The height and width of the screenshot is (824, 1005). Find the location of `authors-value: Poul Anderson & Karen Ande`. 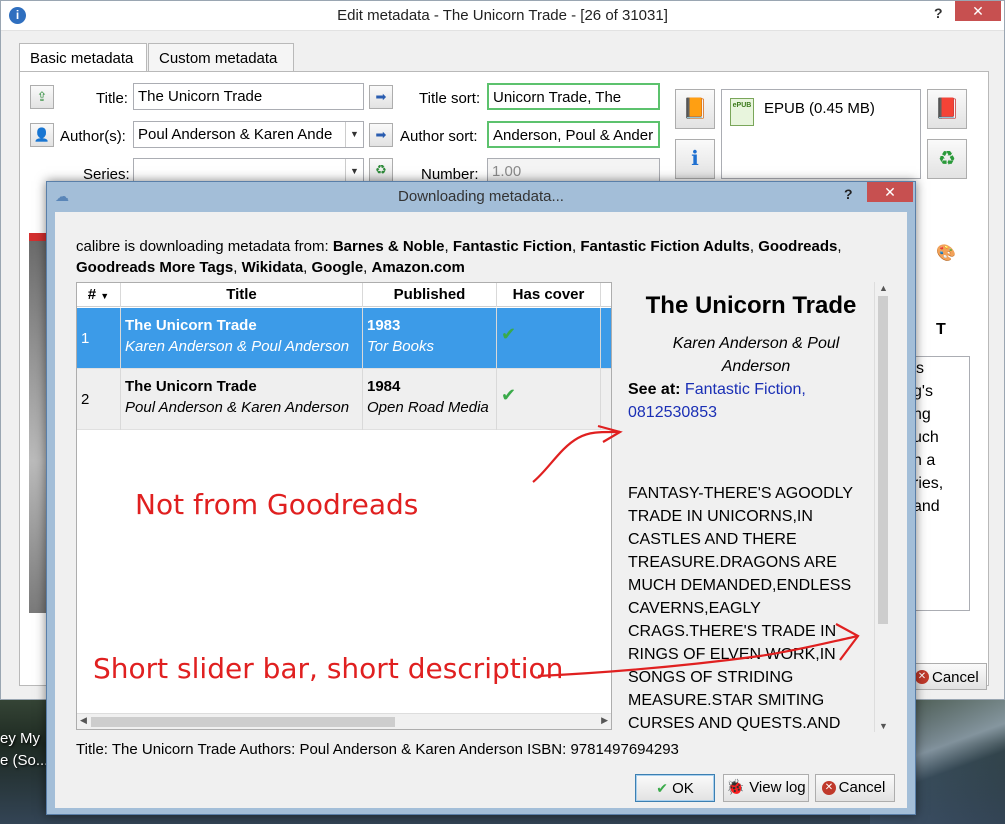

authors-value: Poul Anderson & Karen Ande is located at coordinates (235, 134).